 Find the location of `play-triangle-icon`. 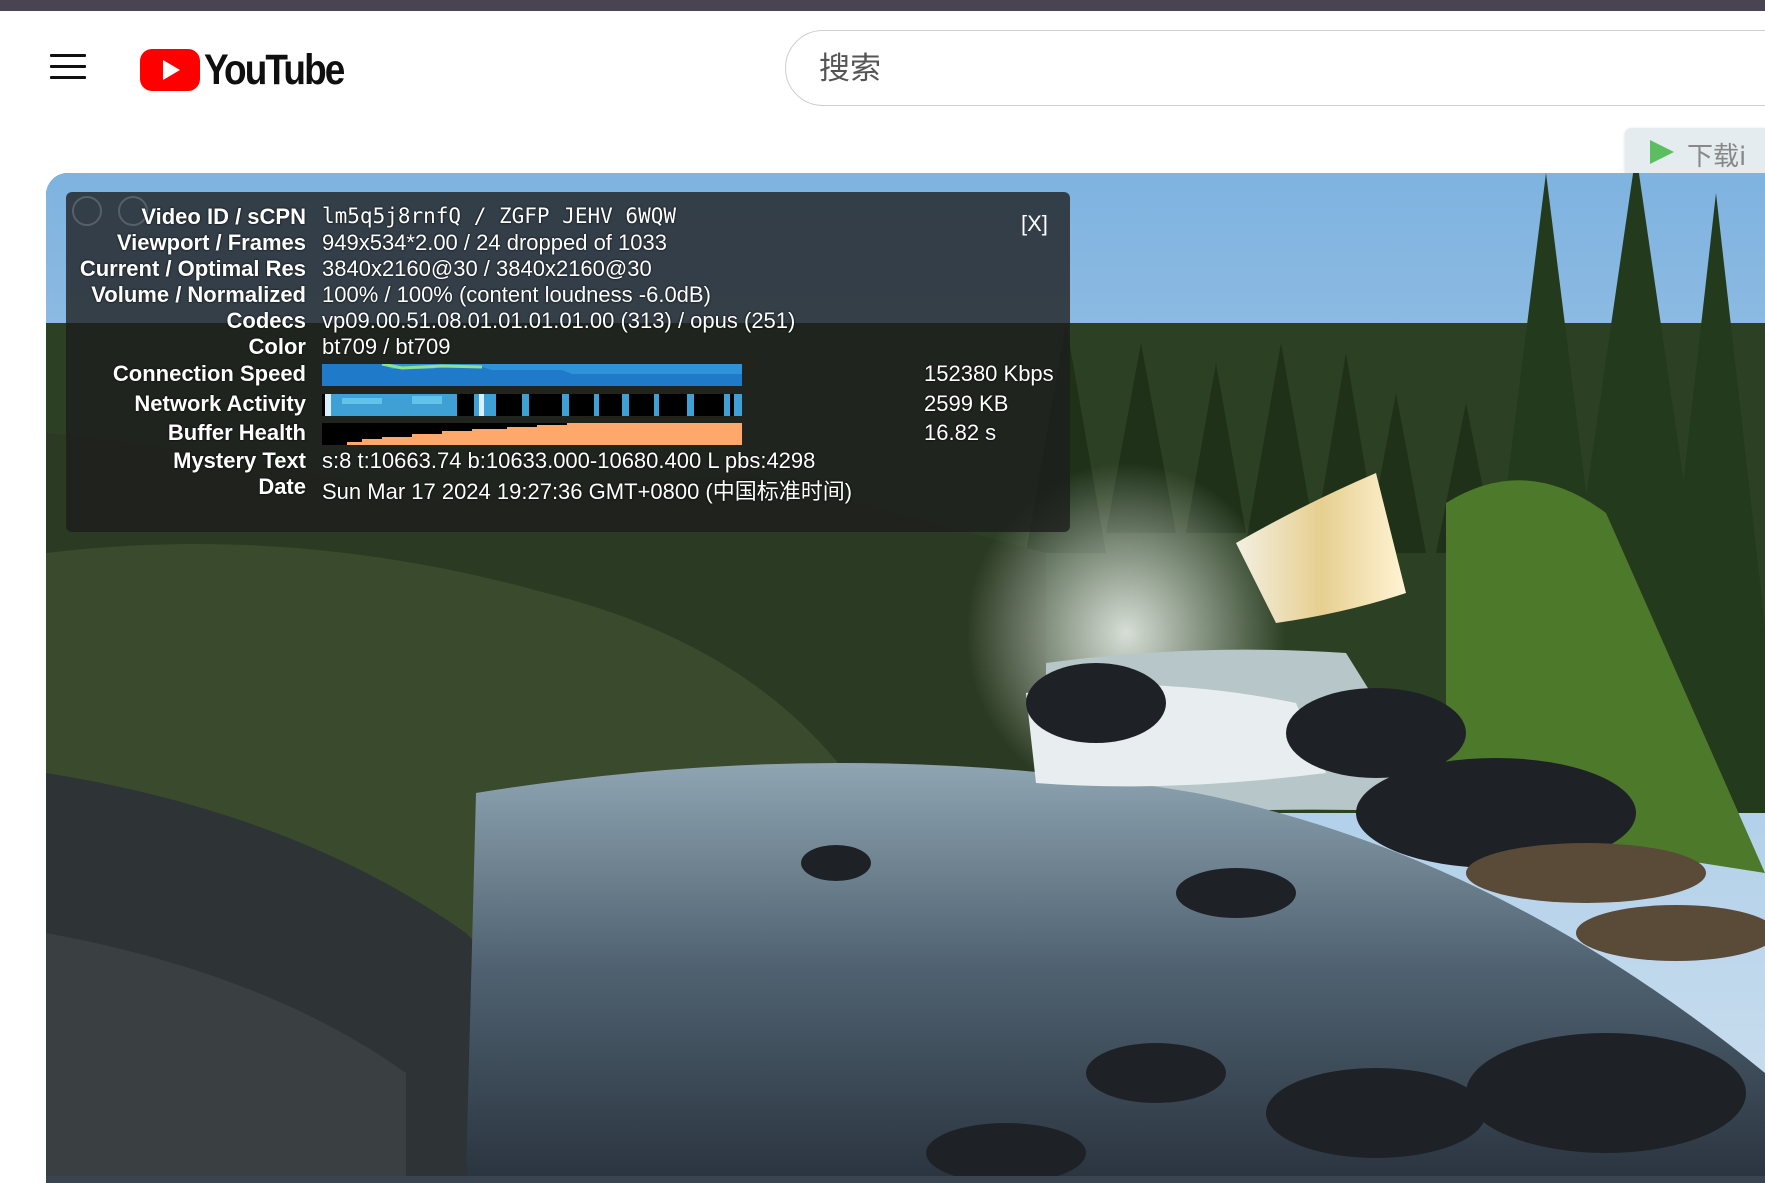

play-triangle-icon is located at coordinates (1662, 152).